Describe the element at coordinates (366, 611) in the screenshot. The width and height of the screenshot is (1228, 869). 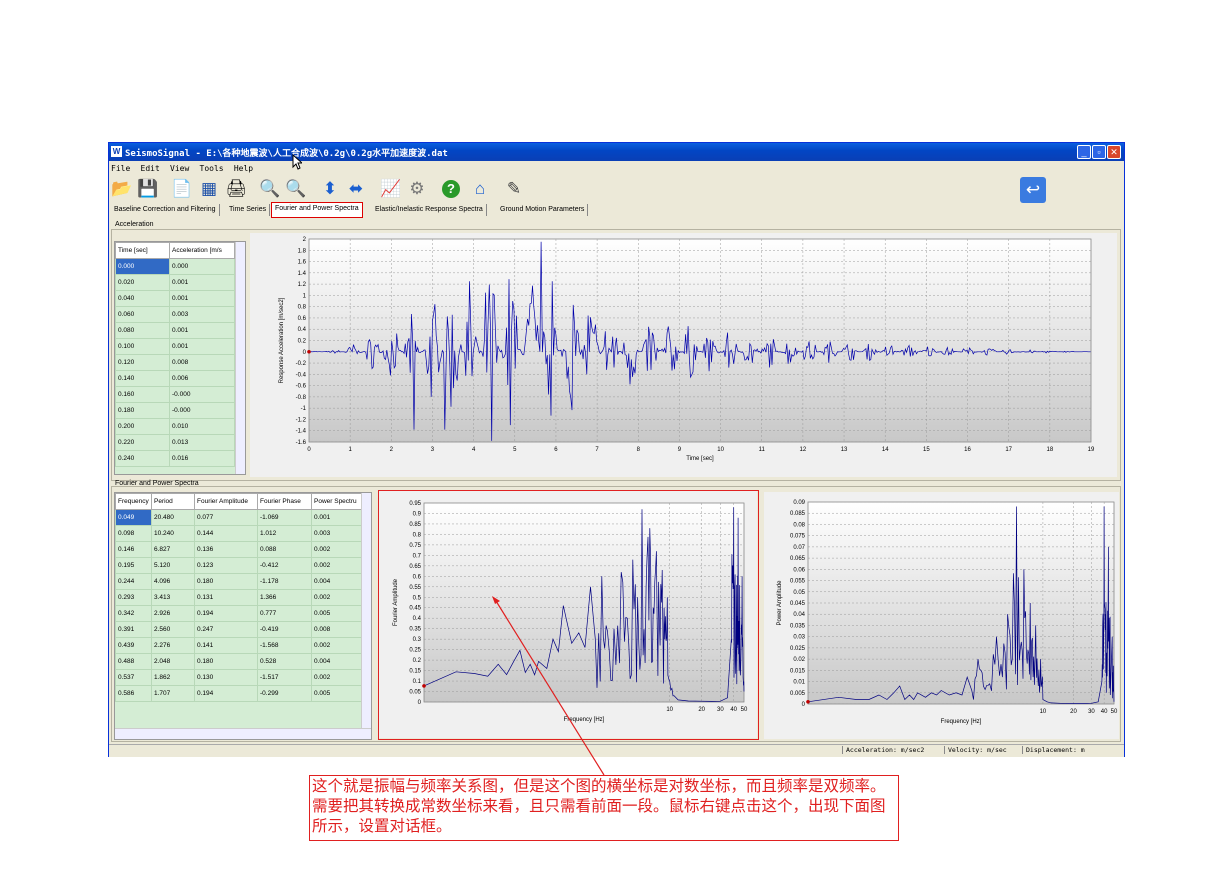
I see `spectra-table-scrollbar` at that location.